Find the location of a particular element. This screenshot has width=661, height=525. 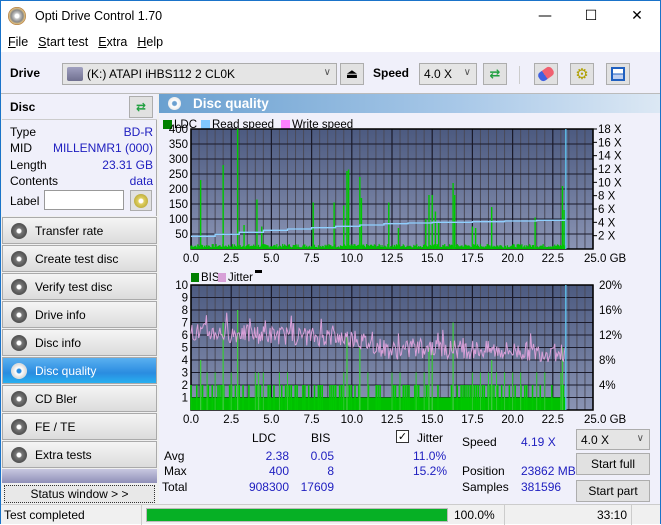

disc-refresh-button: ⇄ is located at coordinates (141, 107).